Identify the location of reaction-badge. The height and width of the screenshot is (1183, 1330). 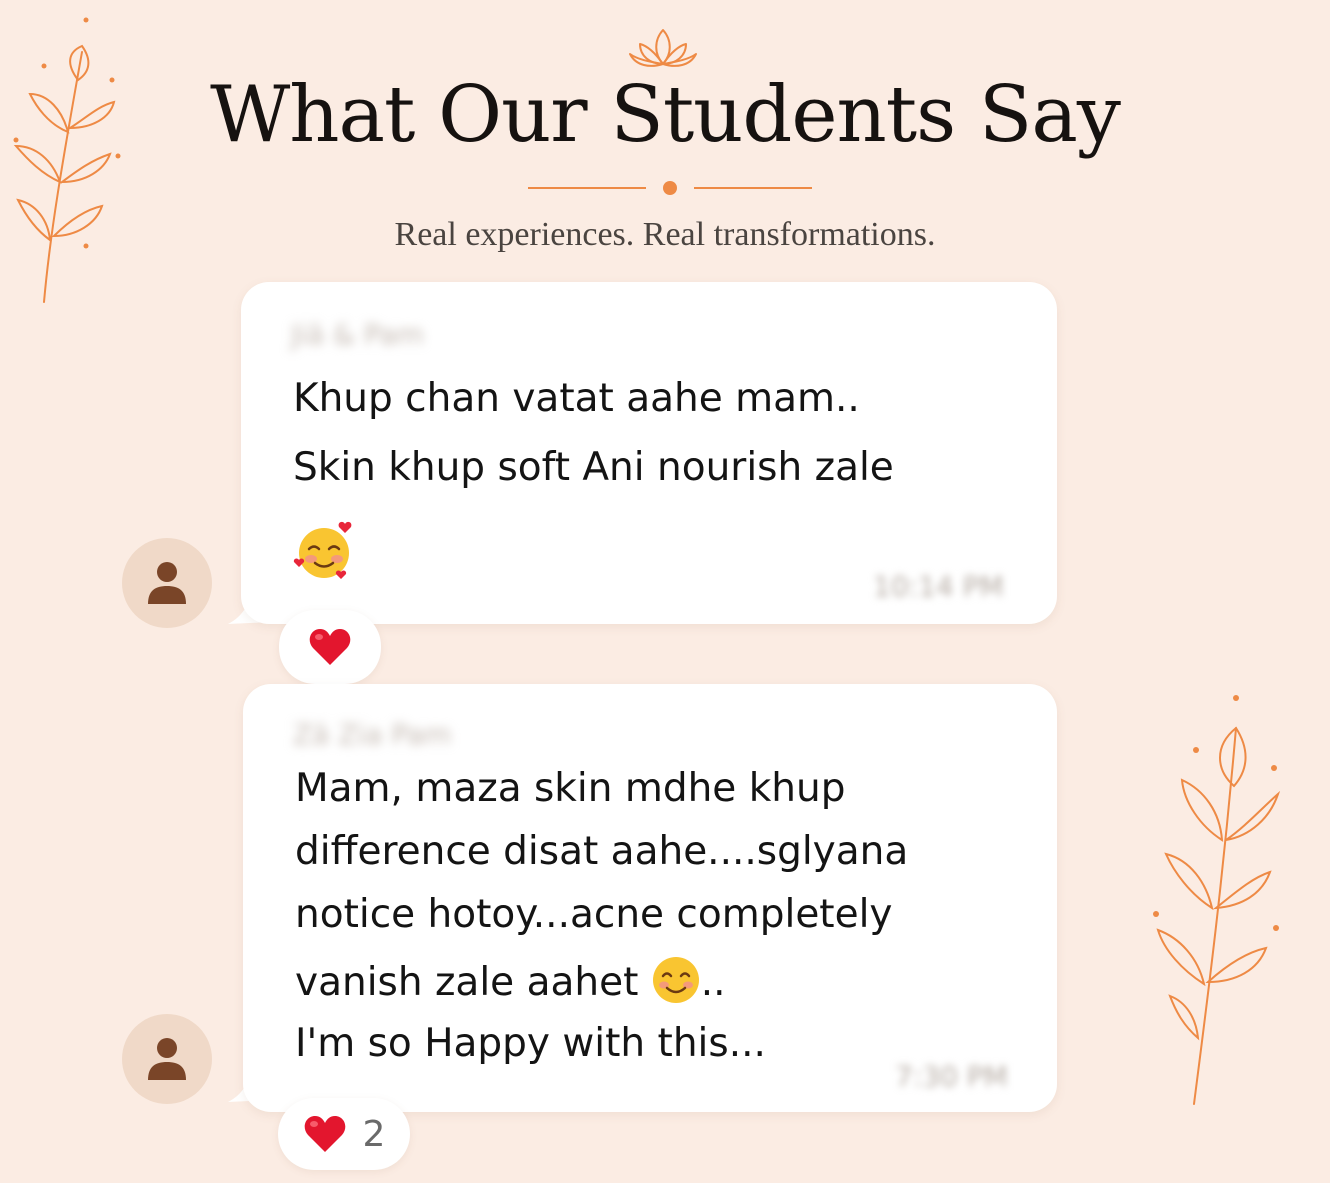
(330, 647).